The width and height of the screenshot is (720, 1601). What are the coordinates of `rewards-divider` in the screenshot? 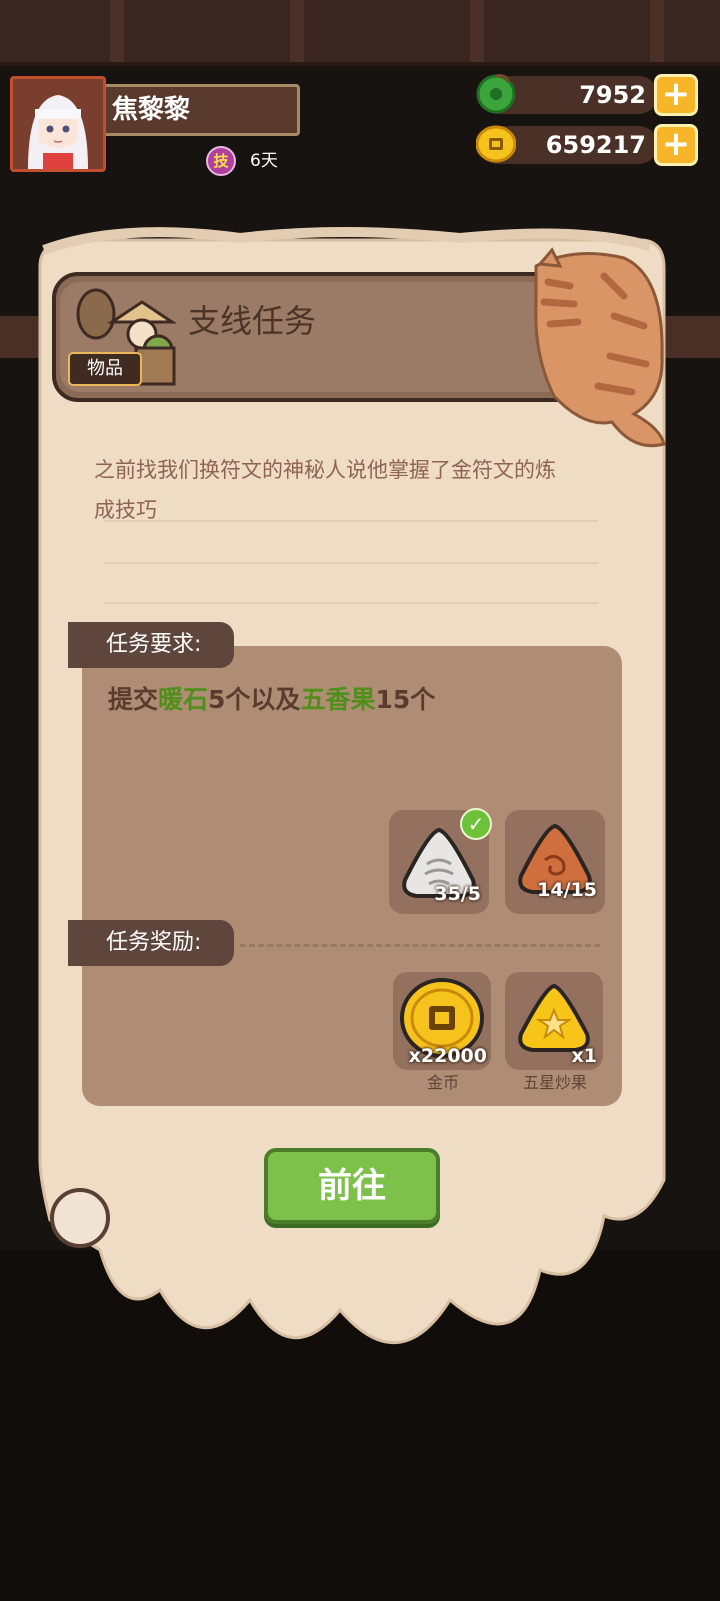 It's located at (420, 945).